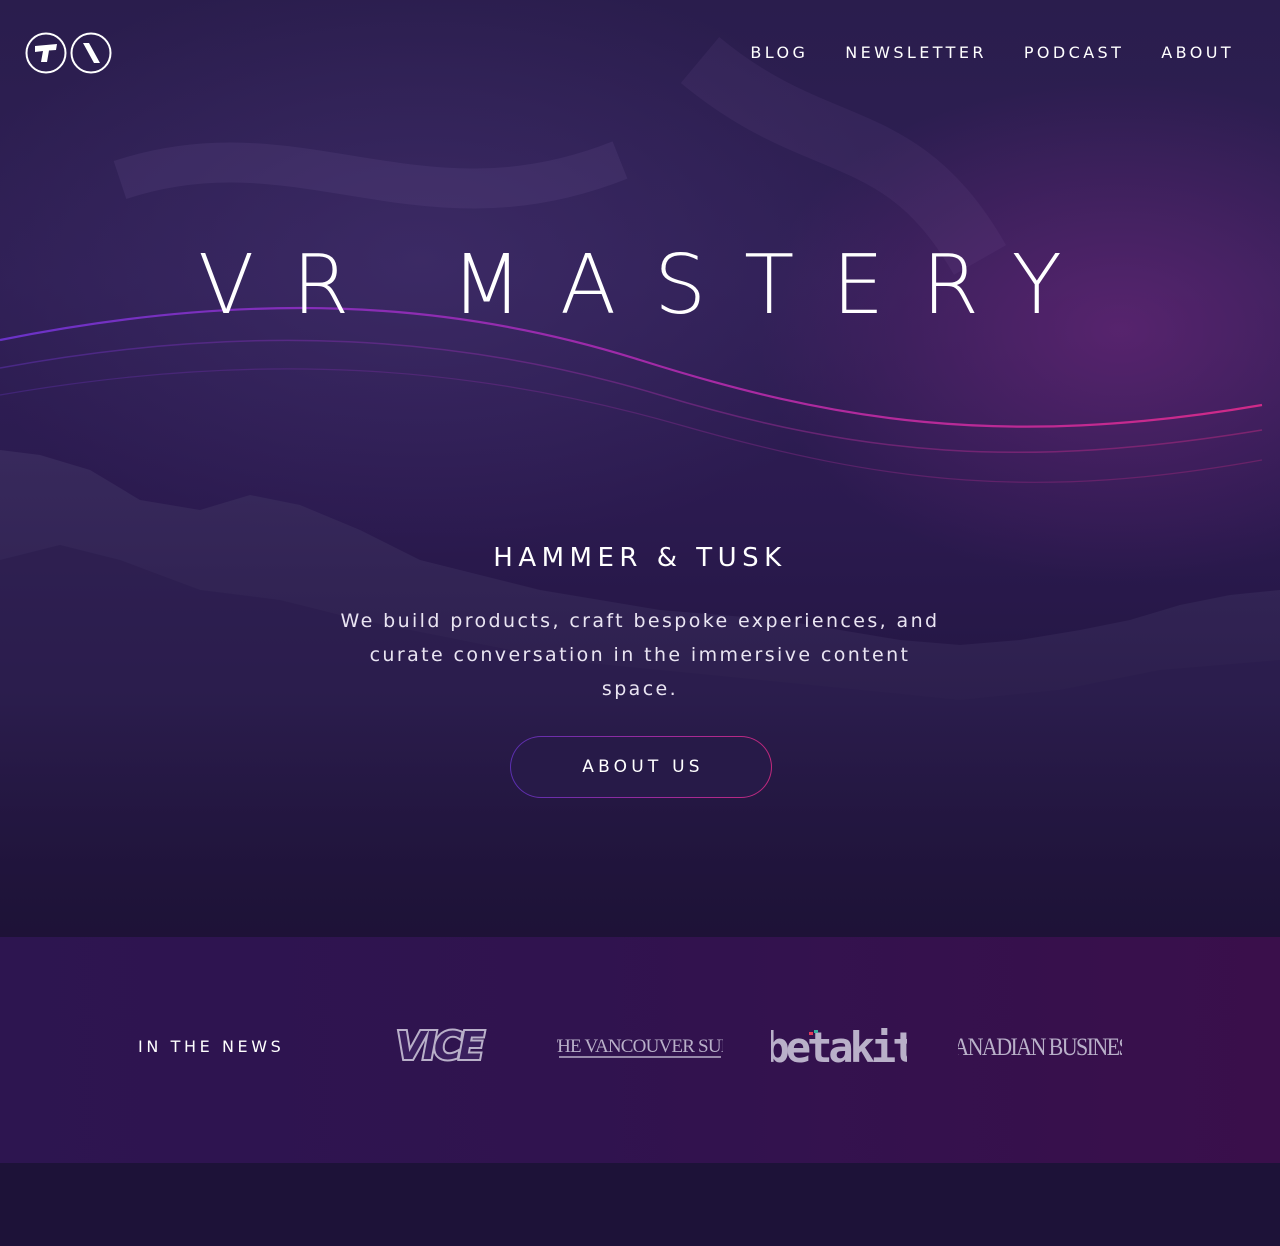  Describe the element at coordinates (992, 53) in the screenshot. I see `main-nav: BLOG NEWSLETTER PODCAST ABOUT` at that location.